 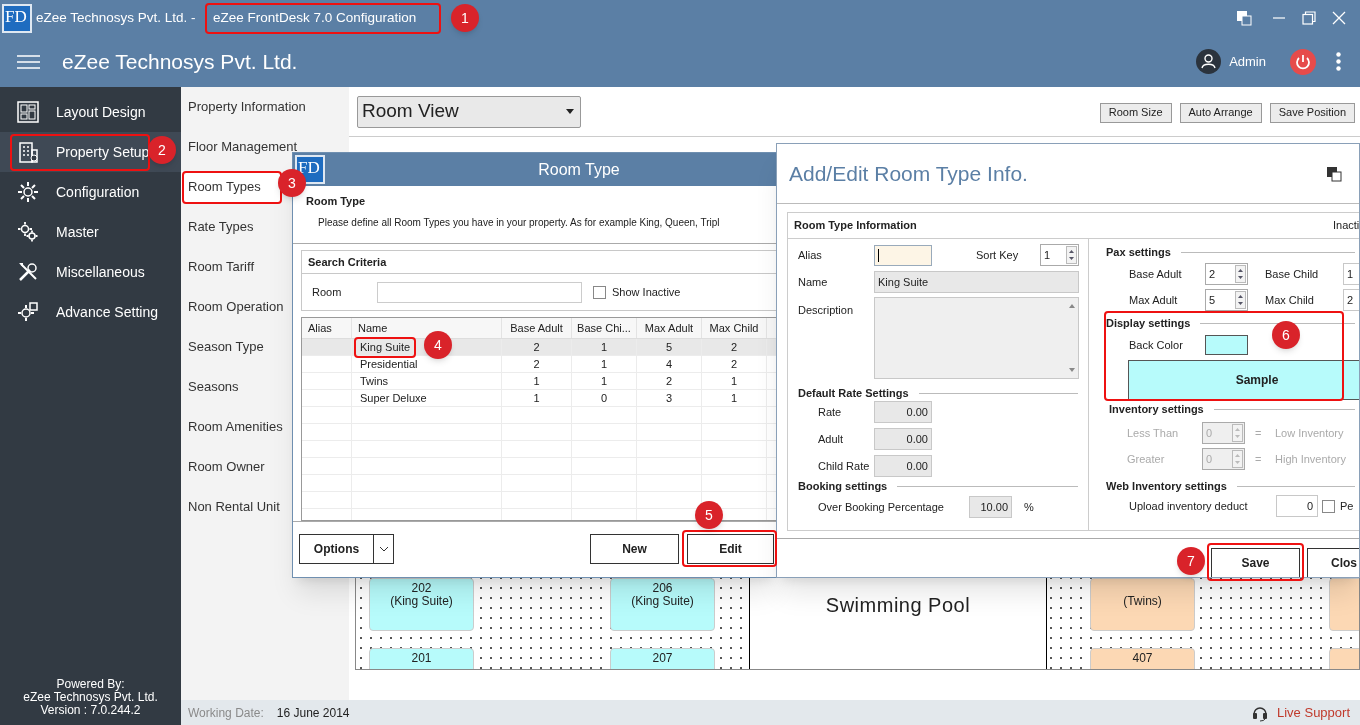 I want to click on section-heading: Default Rate Settings, so click(x=853, y=393).